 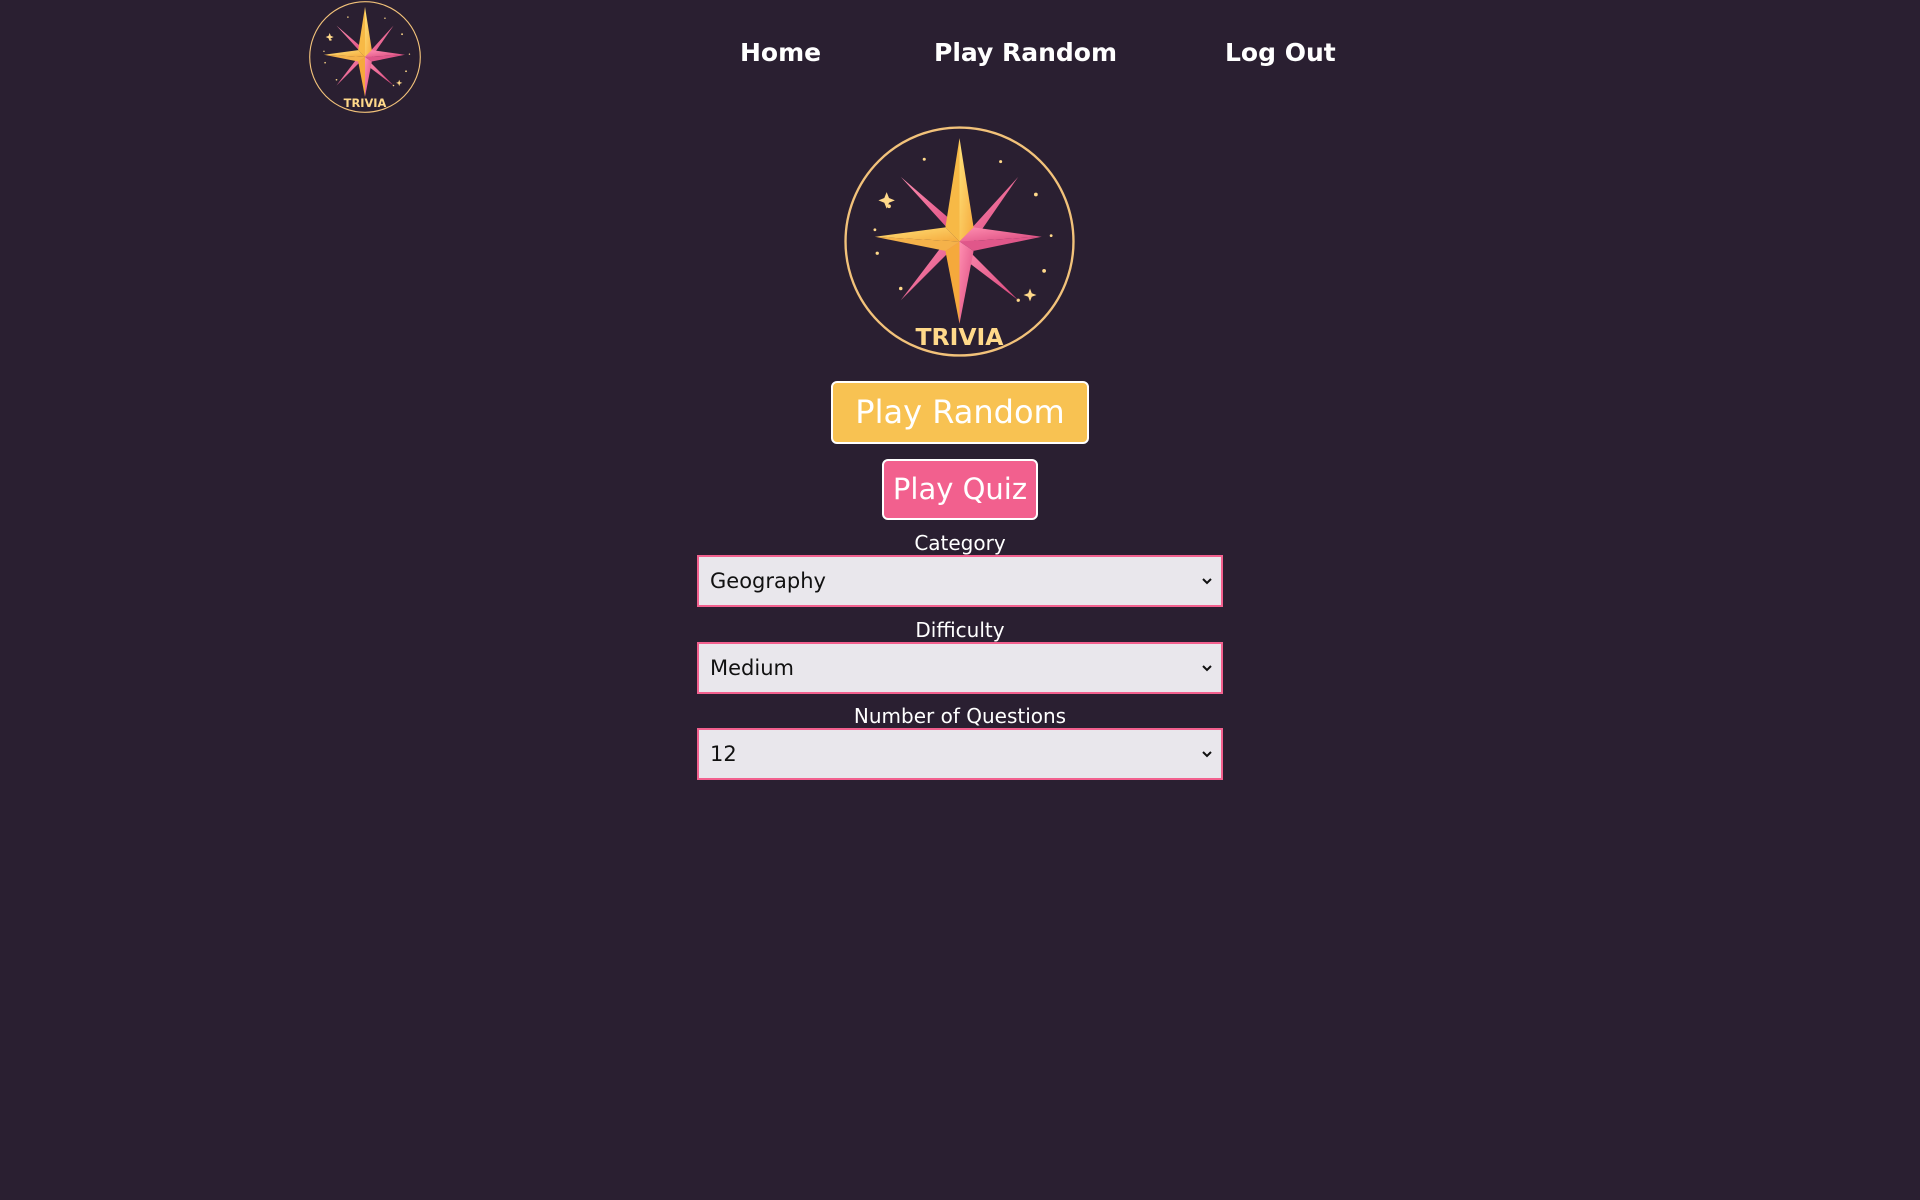 I want to click on top-navbar: TRIVIA Home Play Random Log Out, so click(x=960, y=57).